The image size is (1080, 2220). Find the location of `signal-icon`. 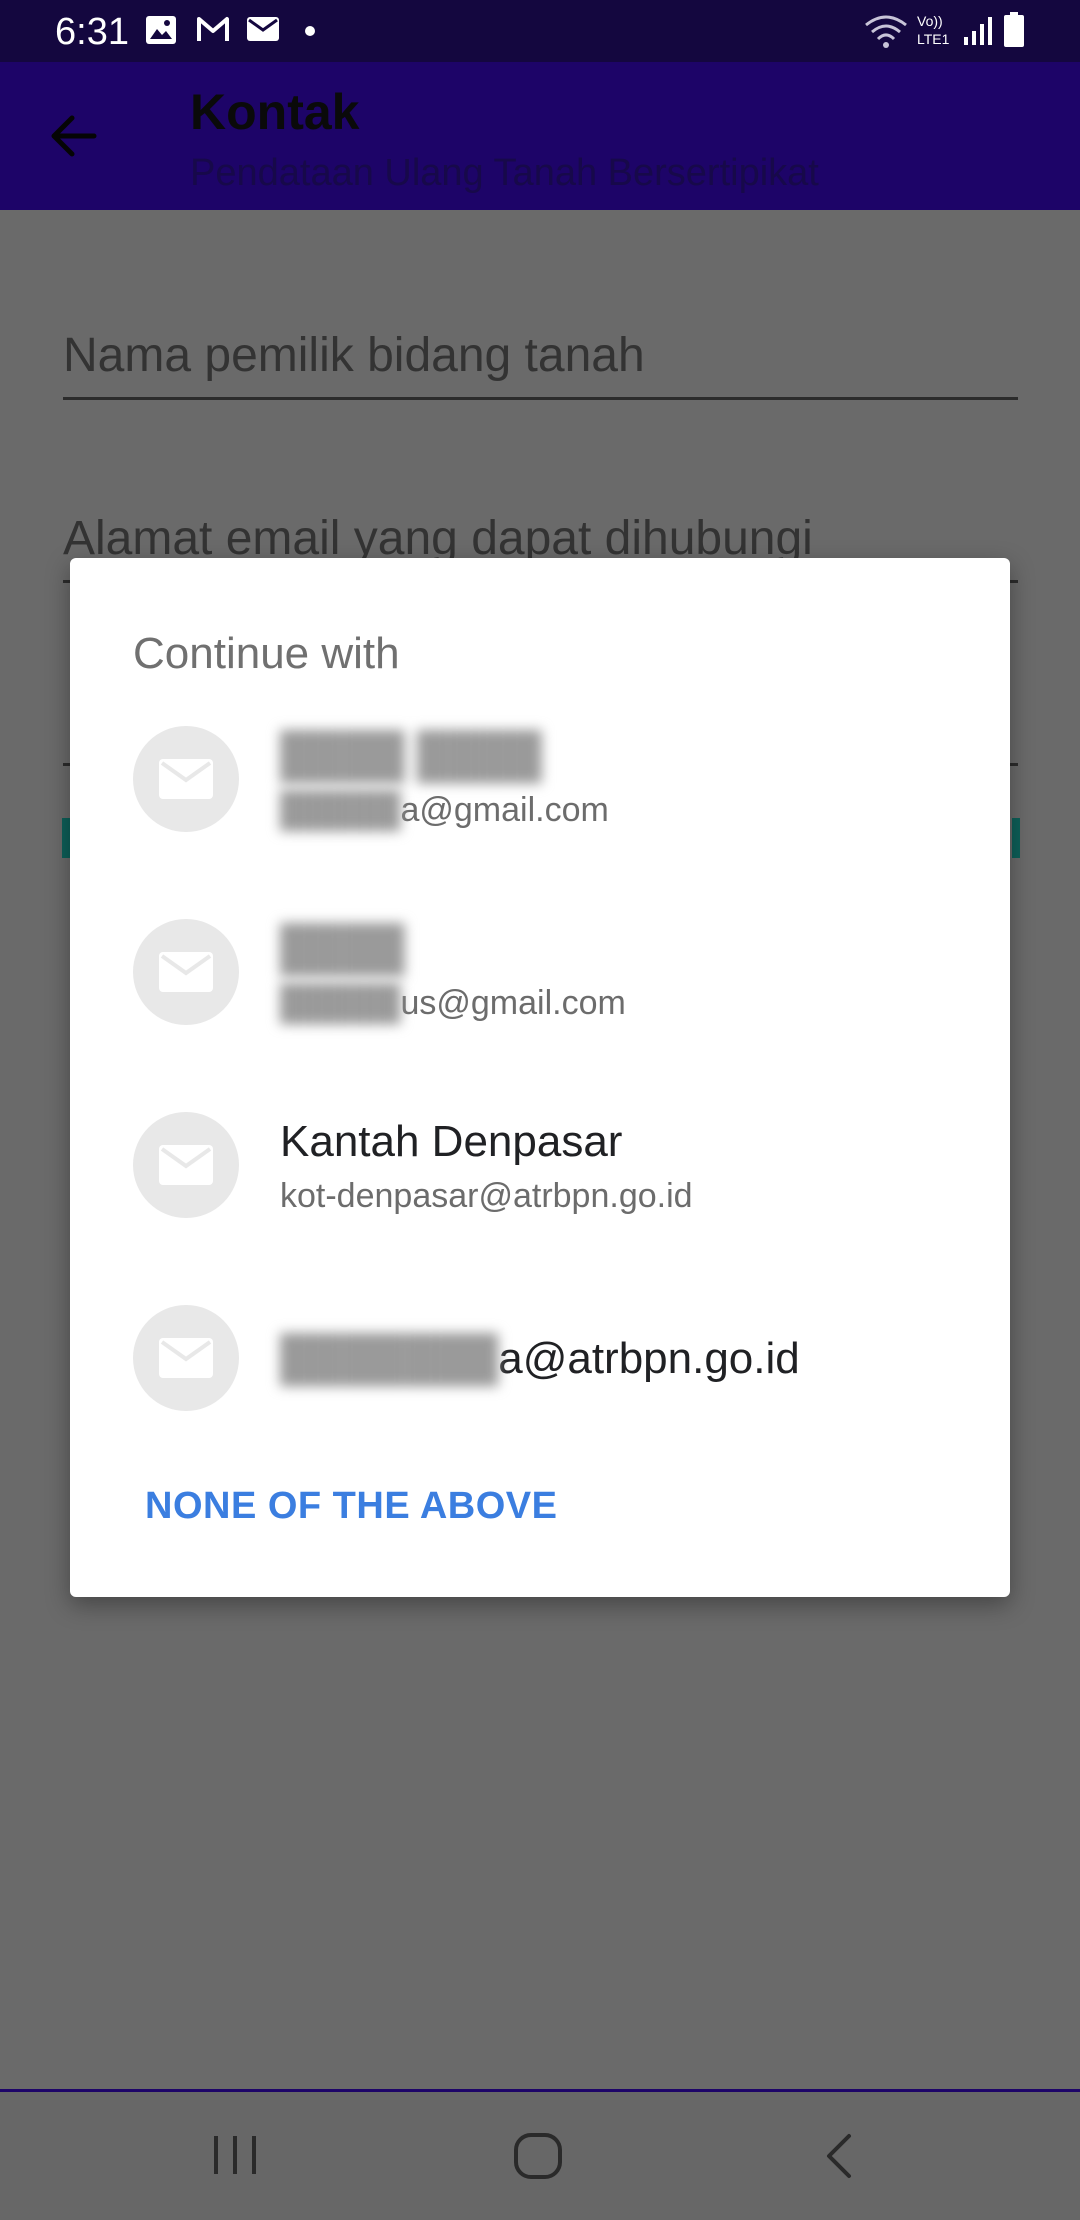

signal-icon is located at coordinates (978, 31).